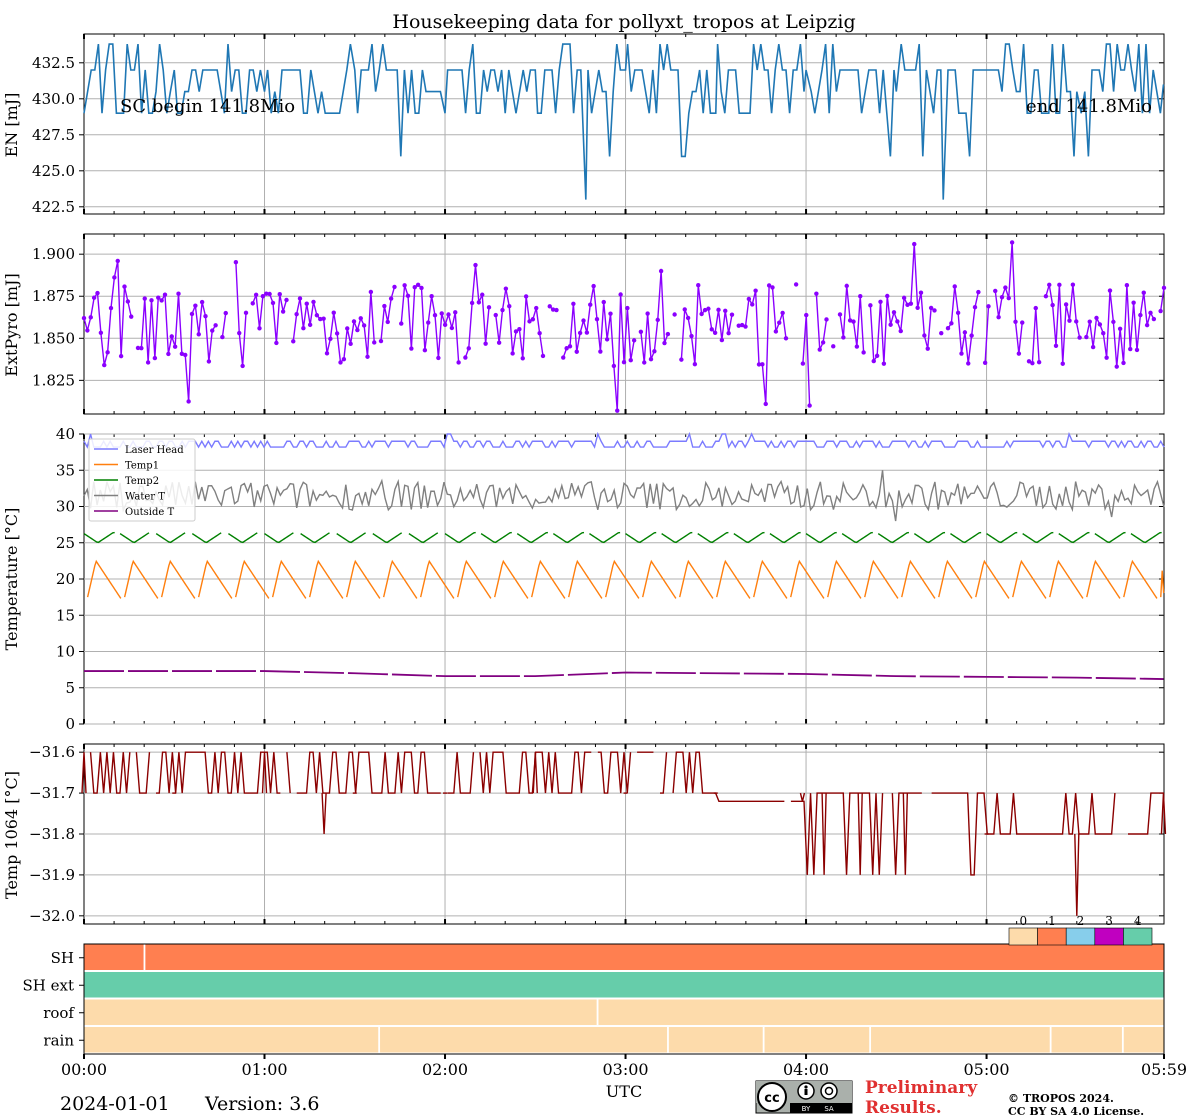 The height and width of the screenshot is (1120, 1200). Describe the element at coordinates (1089, 106) in the screenshot. I see `sc-end-annotation: end 141.8Mio` at that location.